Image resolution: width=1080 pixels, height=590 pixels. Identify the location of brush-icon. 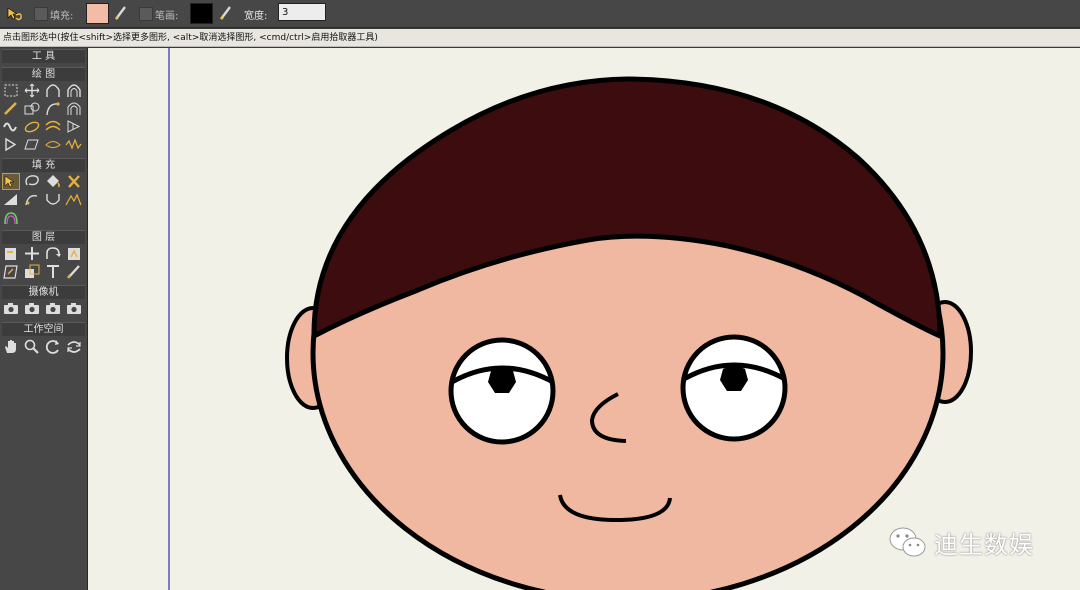
(74, 271).